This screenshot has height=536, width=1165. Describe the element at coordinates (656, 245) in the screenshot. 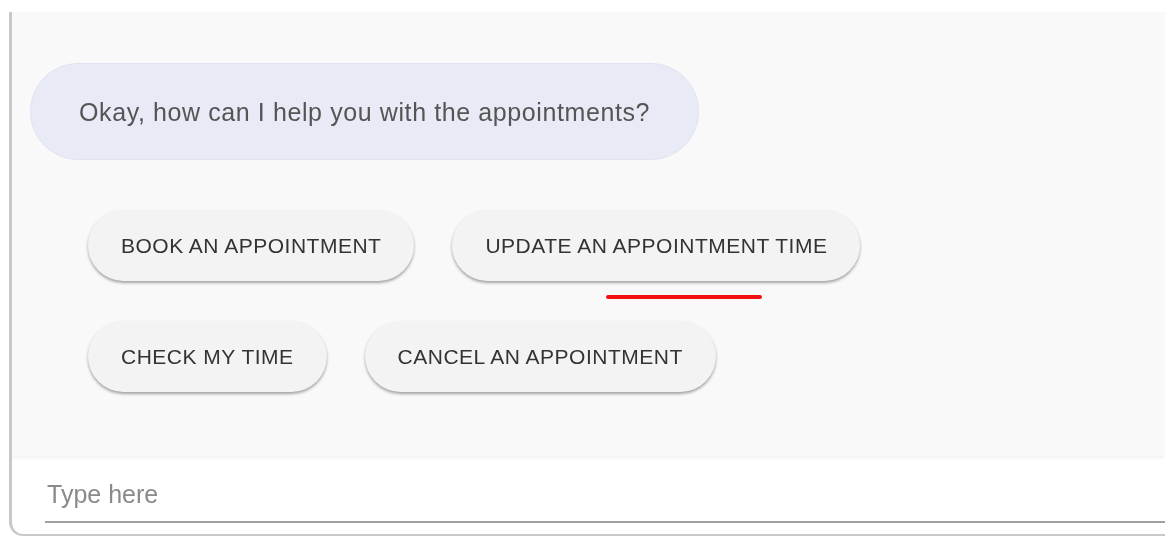

I see `suggestion-chip: UPDATE AN APPOINTMENT TIME` at that location.